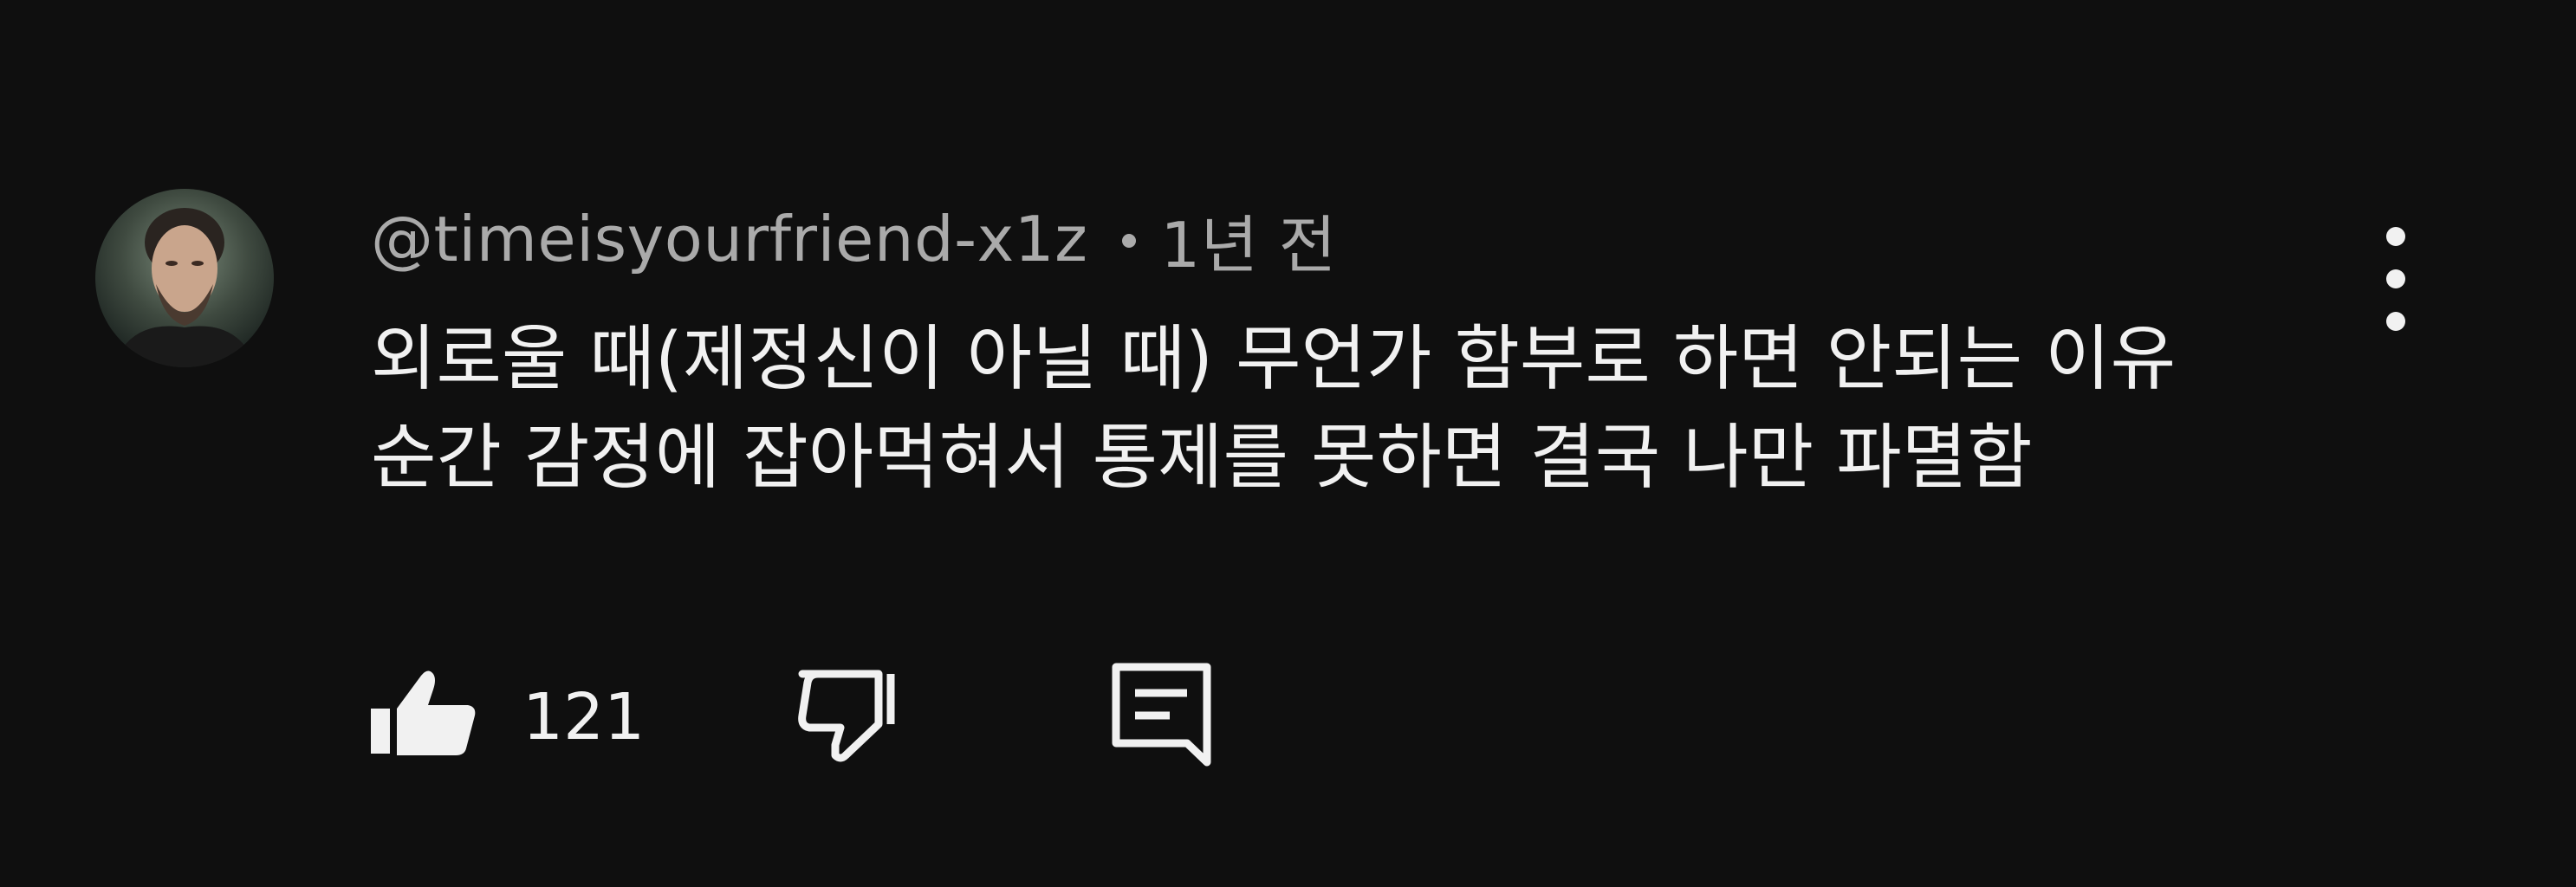 The height and width of the screenshot is (887, 2576). I want to click on comment-actions: 121, so click(891, 714).